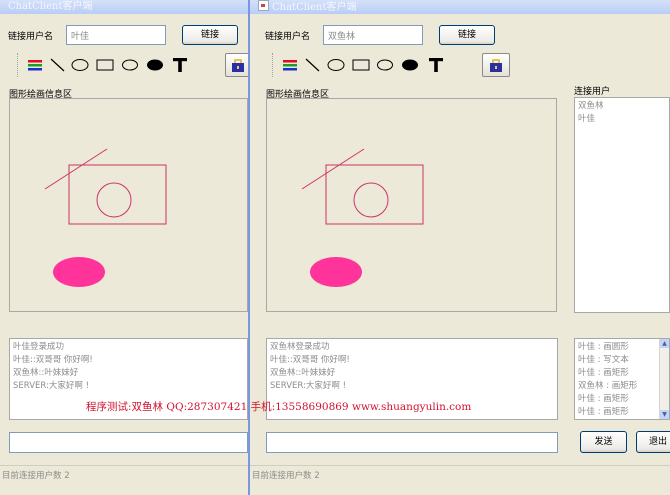  What do you see at coordinates (622, 106) in the screenshot?
I see `user-list-item: 双鱼林` at bounding box center [622, 106].